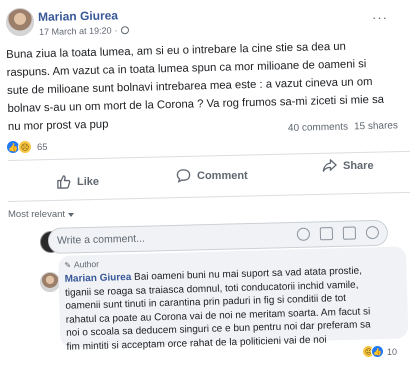  What do you see at coordinates (222, 175) in the screenshot?
I see `comment-label: Comment` at bounding box center [222, 175].